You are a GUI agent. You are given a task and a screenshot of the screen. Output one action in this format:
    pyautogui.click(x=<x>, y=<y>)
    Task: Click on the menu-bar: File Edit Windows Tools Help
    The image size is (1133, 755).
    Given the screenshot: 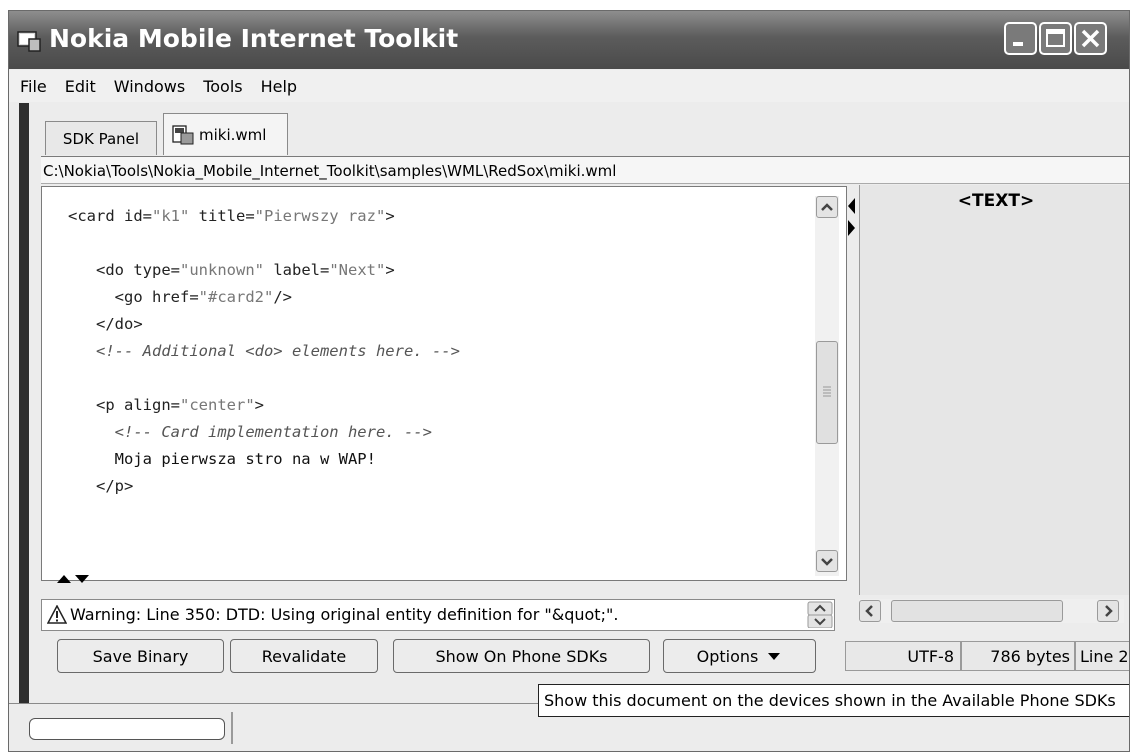 What is the action you would take?
    pyautogui.click(x=569, y=86)
    